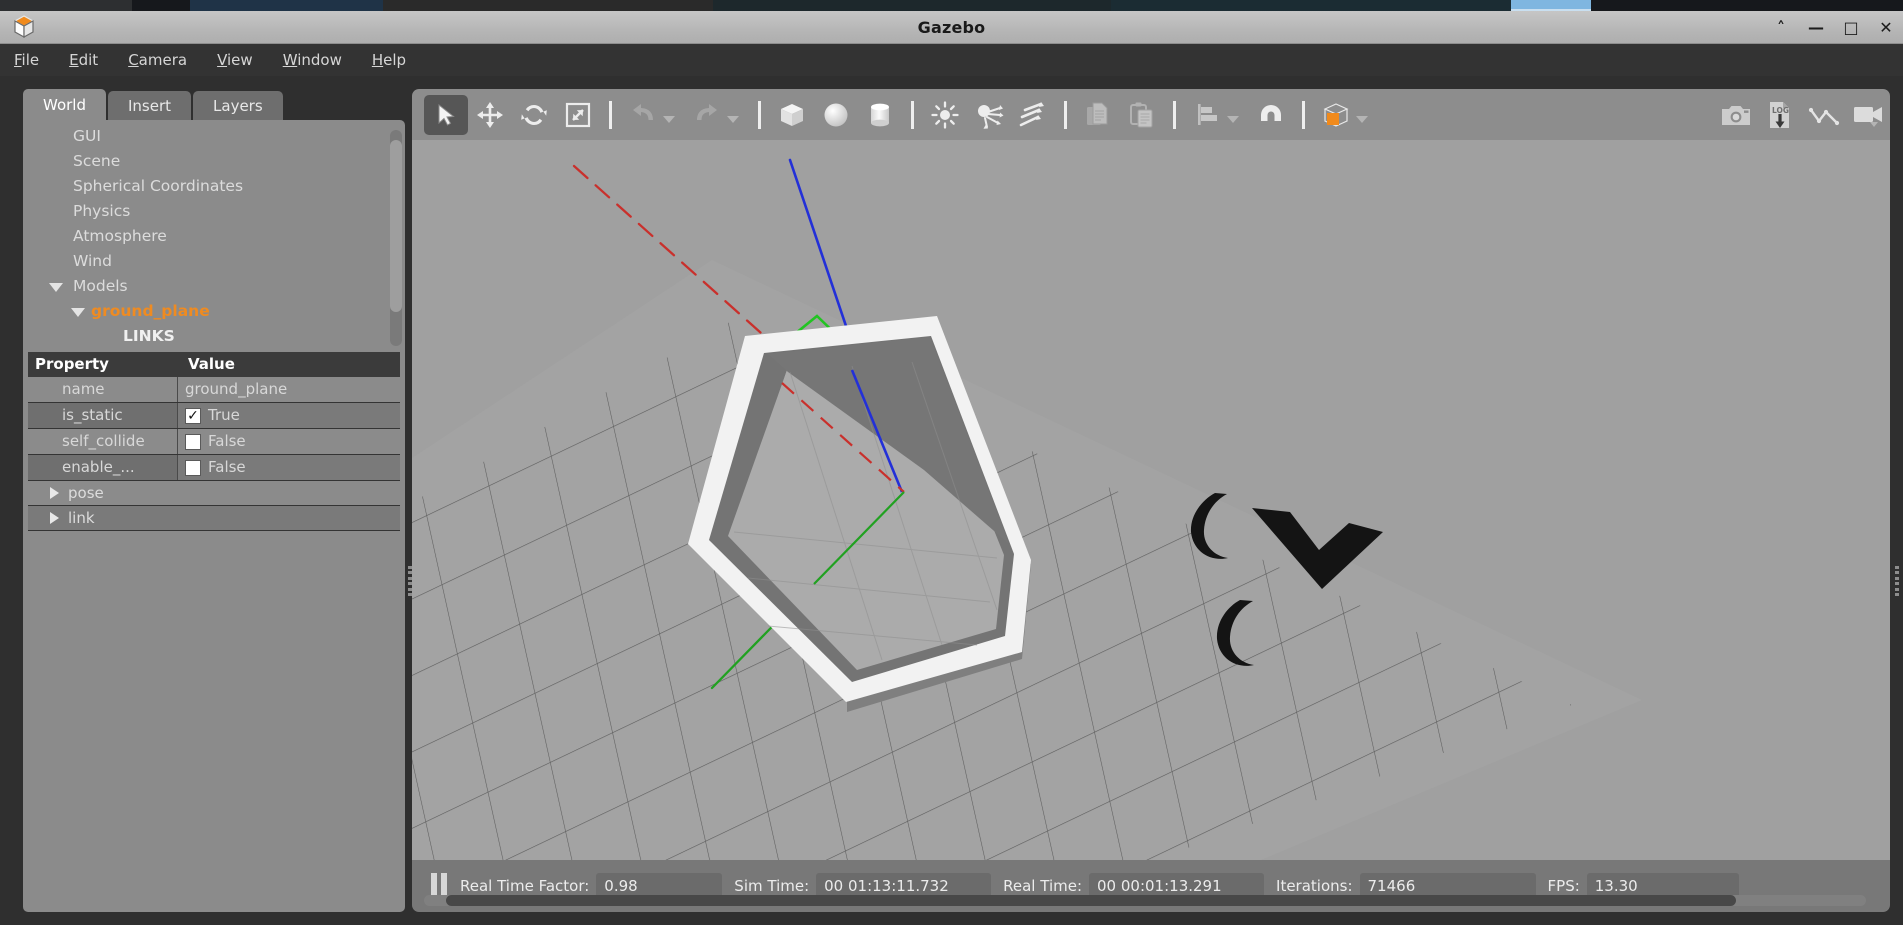 The width and height of the screenshot is (1903, 925). I want to click on menu-edit-label: dit, so click(88, 60).